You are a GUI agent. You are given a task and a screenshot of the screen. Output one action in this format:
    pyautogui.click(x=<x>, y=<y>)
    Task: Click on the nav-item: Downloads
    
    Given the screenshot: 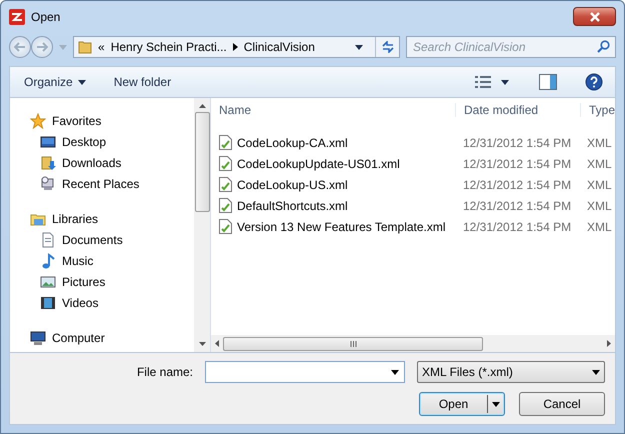 What is the action you would take?
    pyautogui.click(x=102, y=162)
    